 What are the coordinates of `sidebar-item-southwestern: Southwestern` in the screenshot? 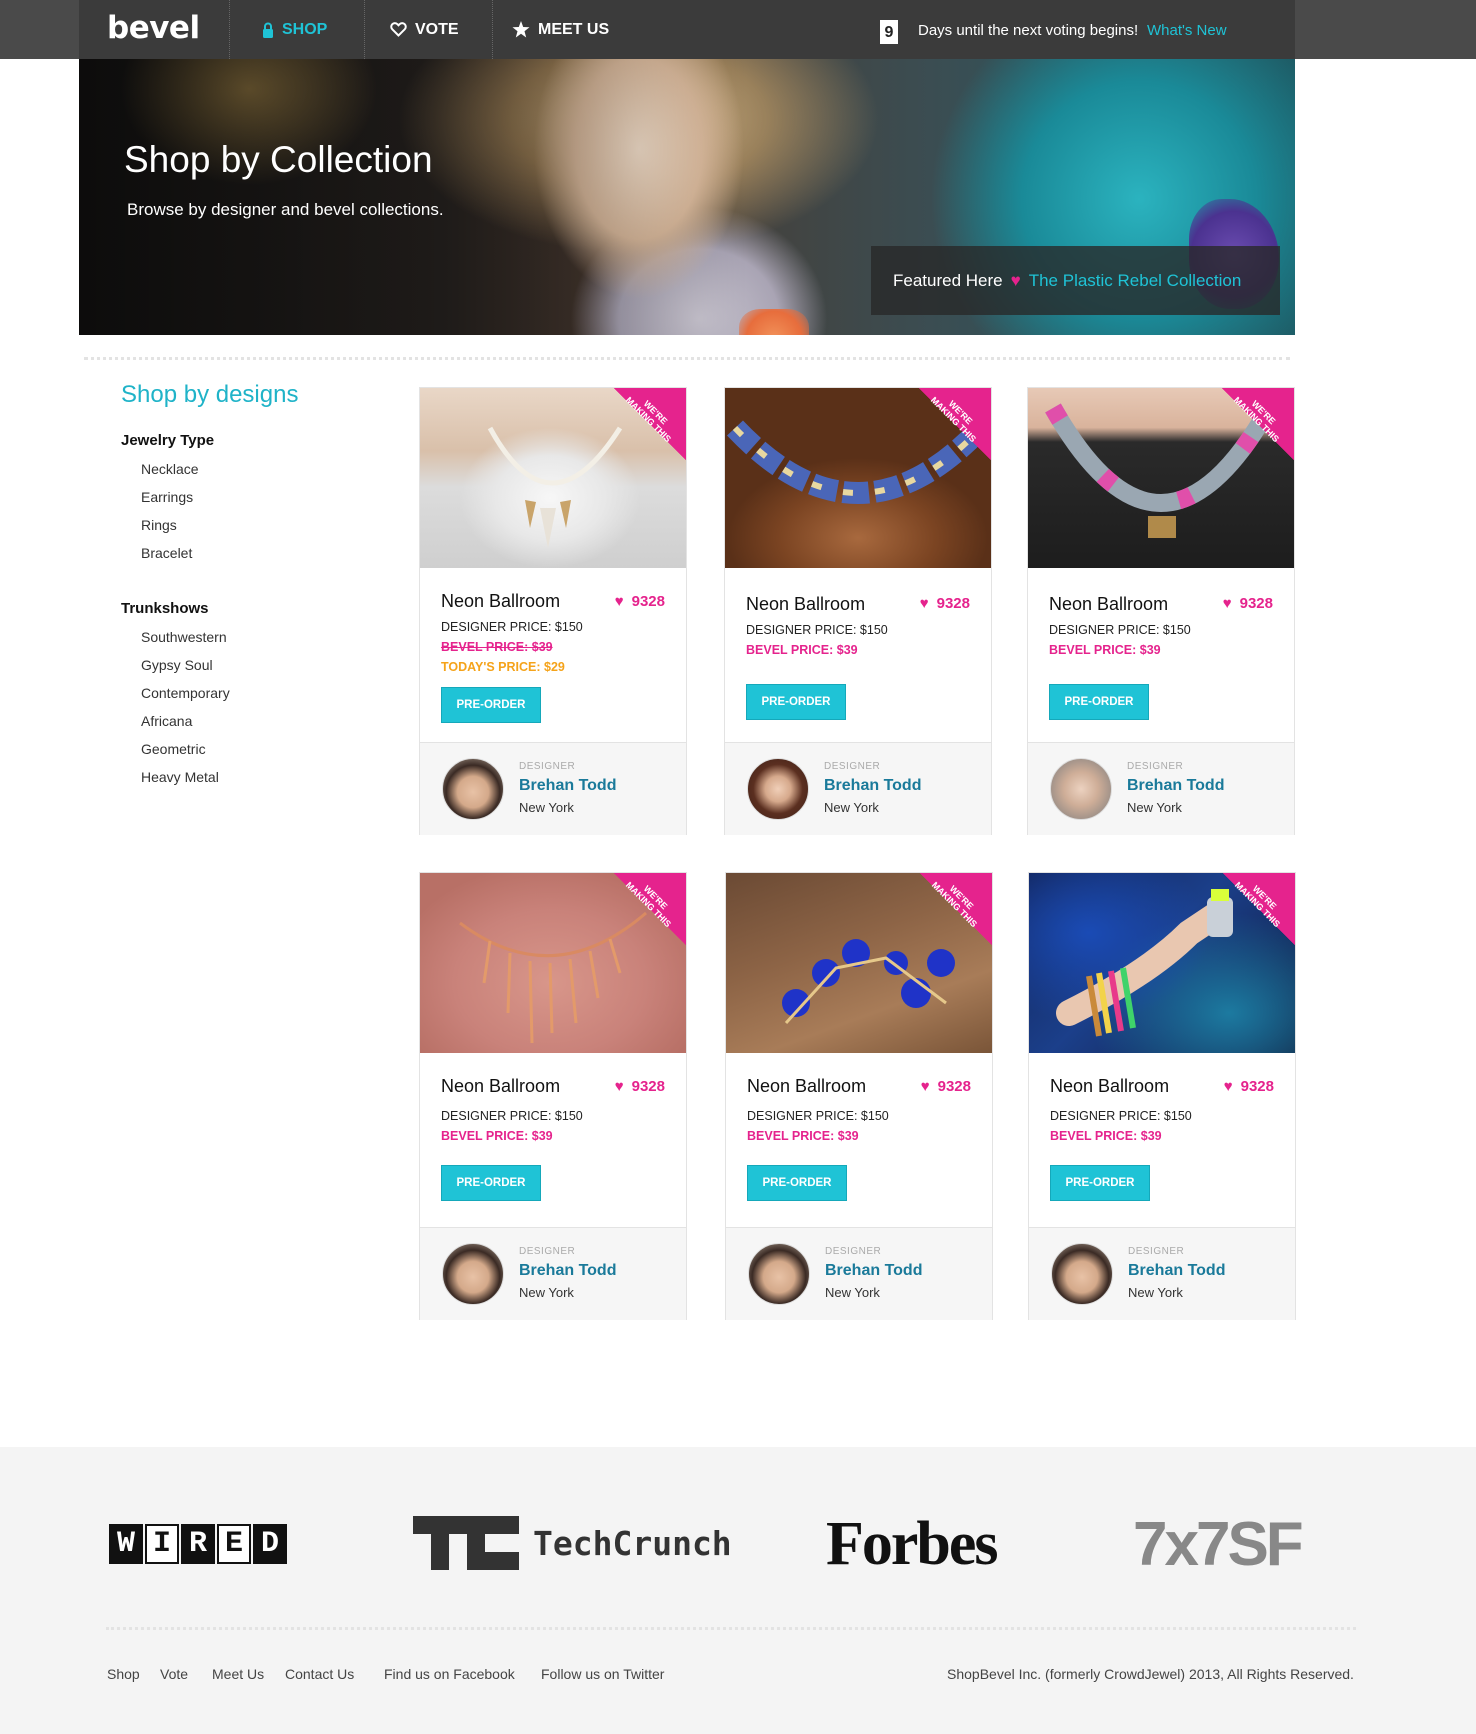 It's located at (184, 637).